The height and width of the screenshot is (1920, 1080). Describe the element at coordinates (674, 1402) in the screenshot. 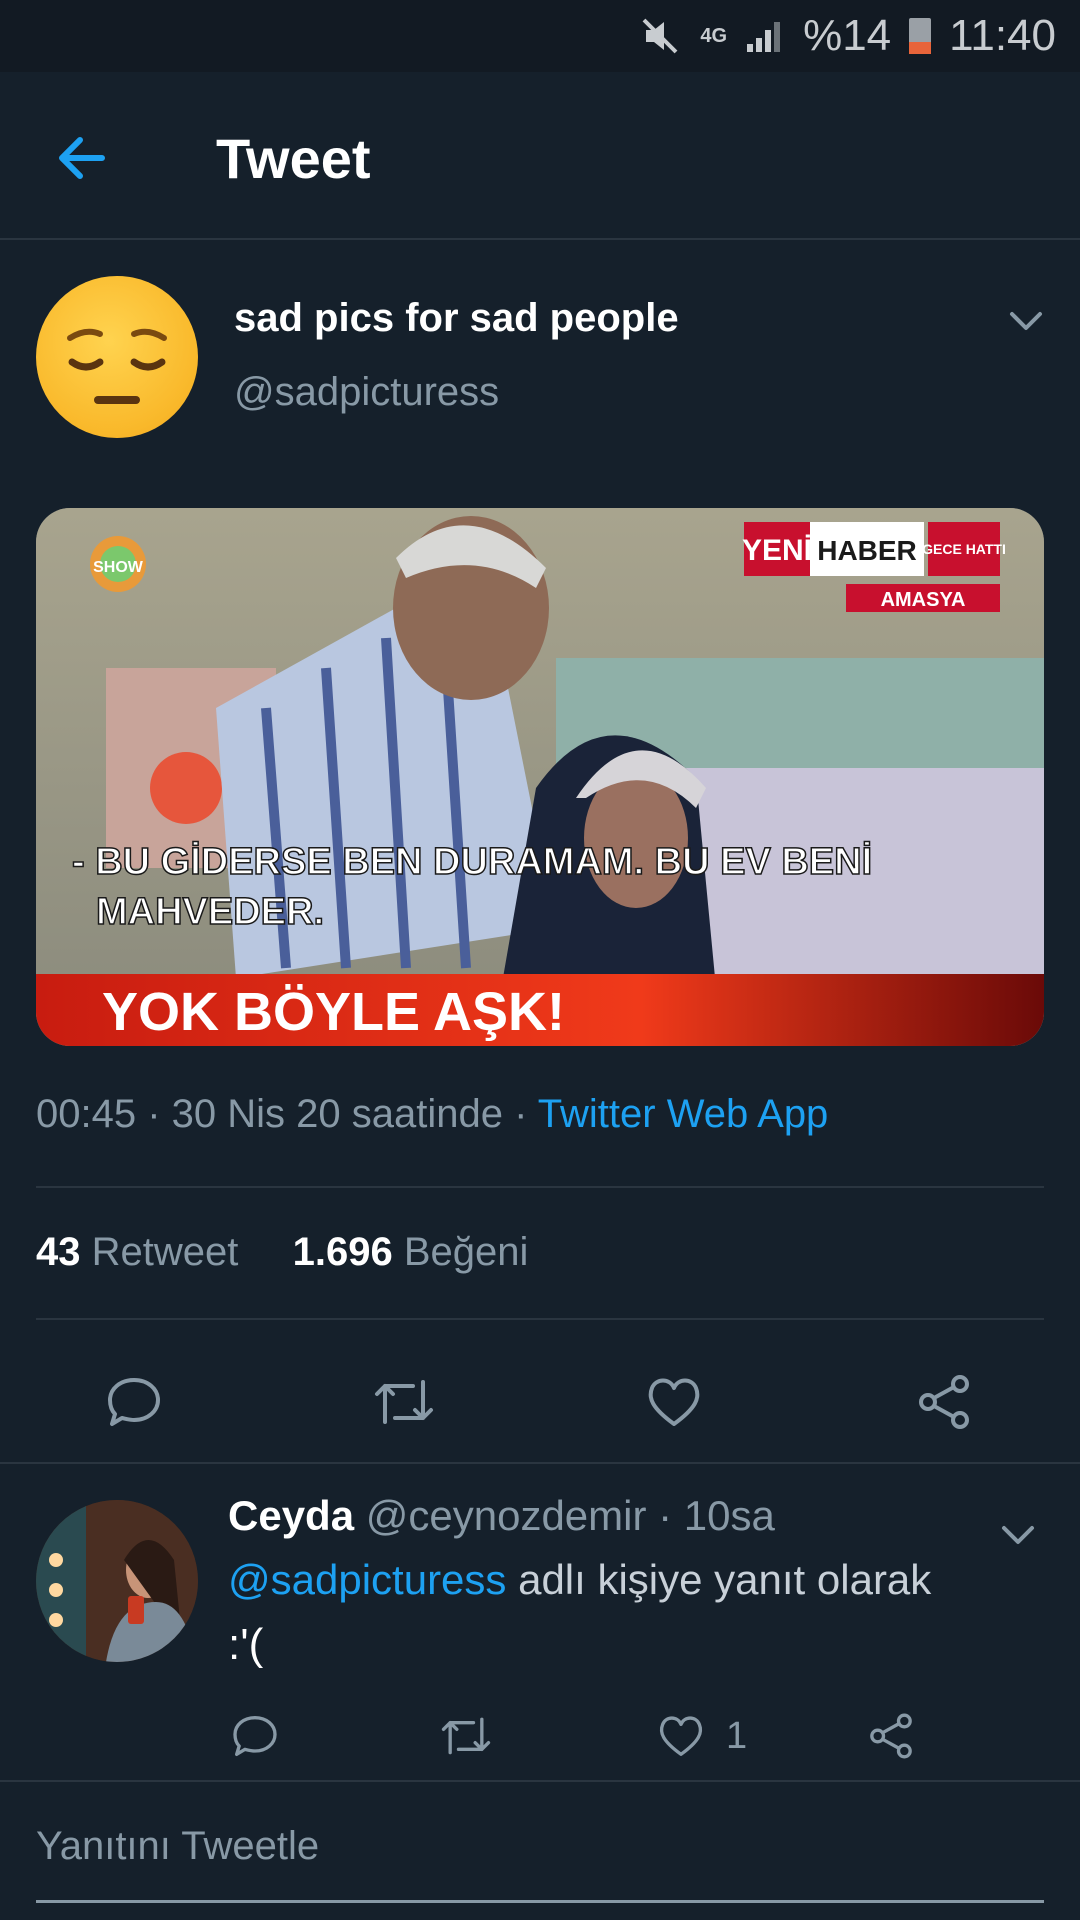

I see `like-icon` at that location.